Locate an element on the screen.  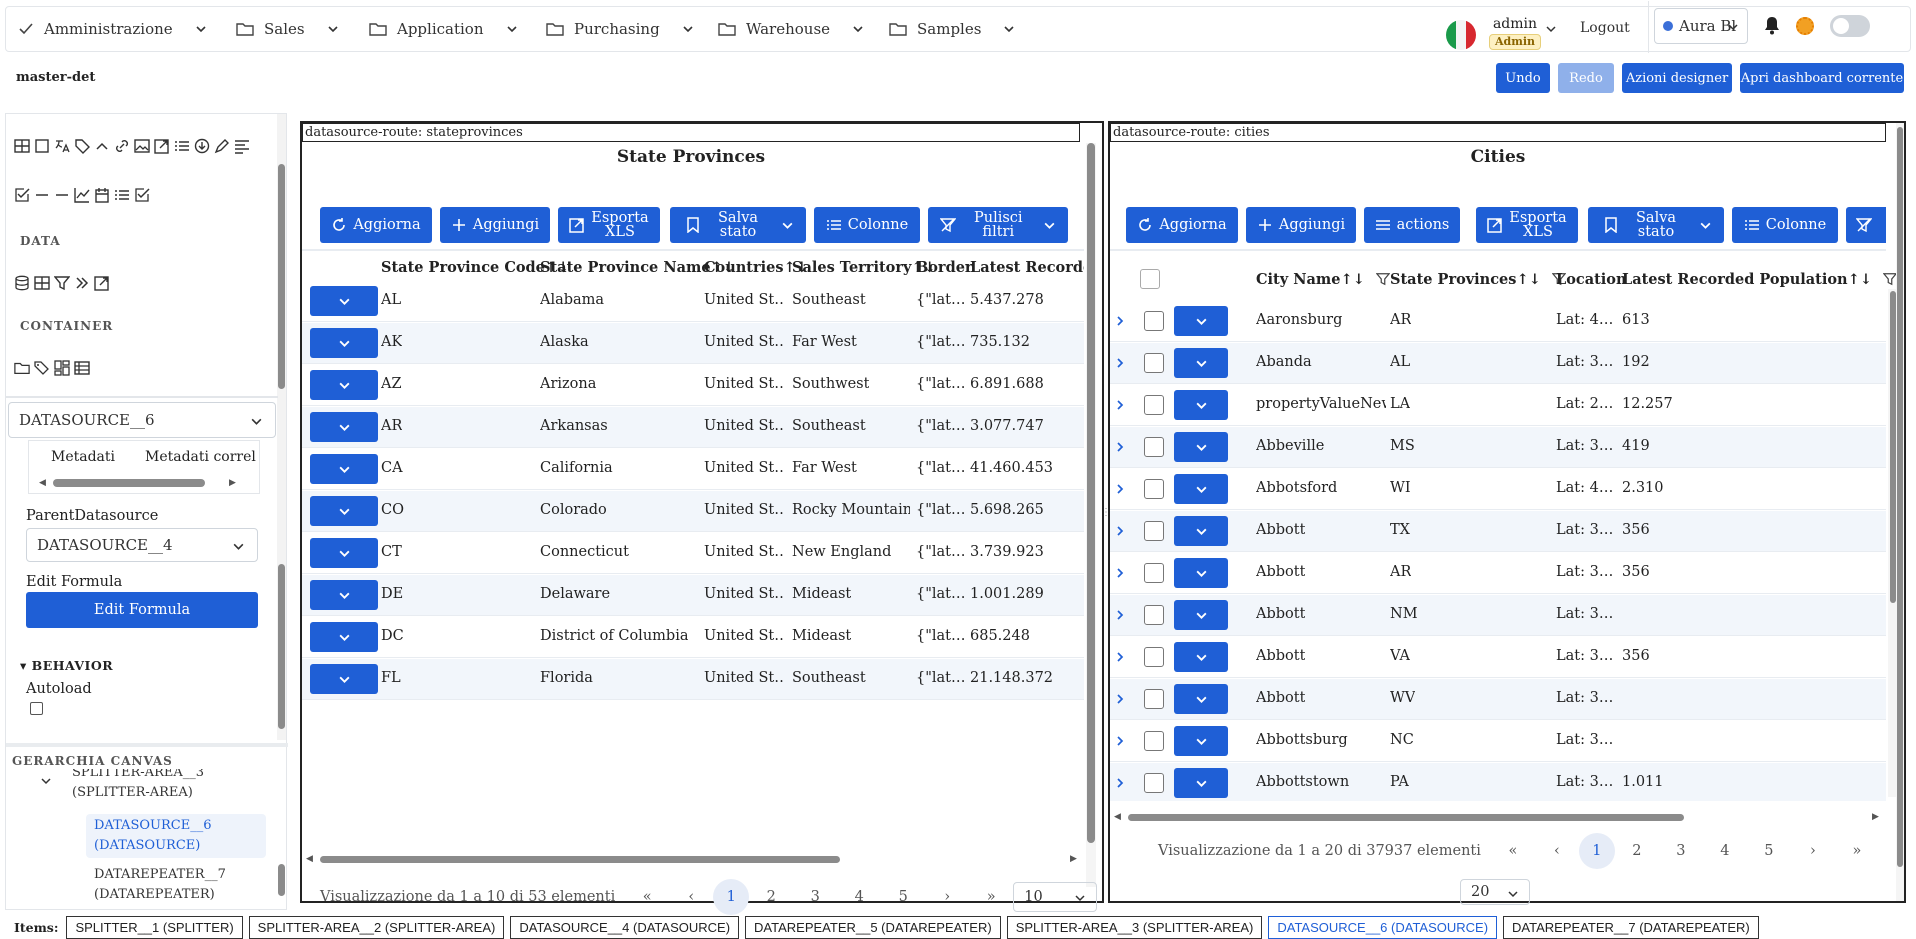
redo-button: Redo is located at coordinates (1586, 78).